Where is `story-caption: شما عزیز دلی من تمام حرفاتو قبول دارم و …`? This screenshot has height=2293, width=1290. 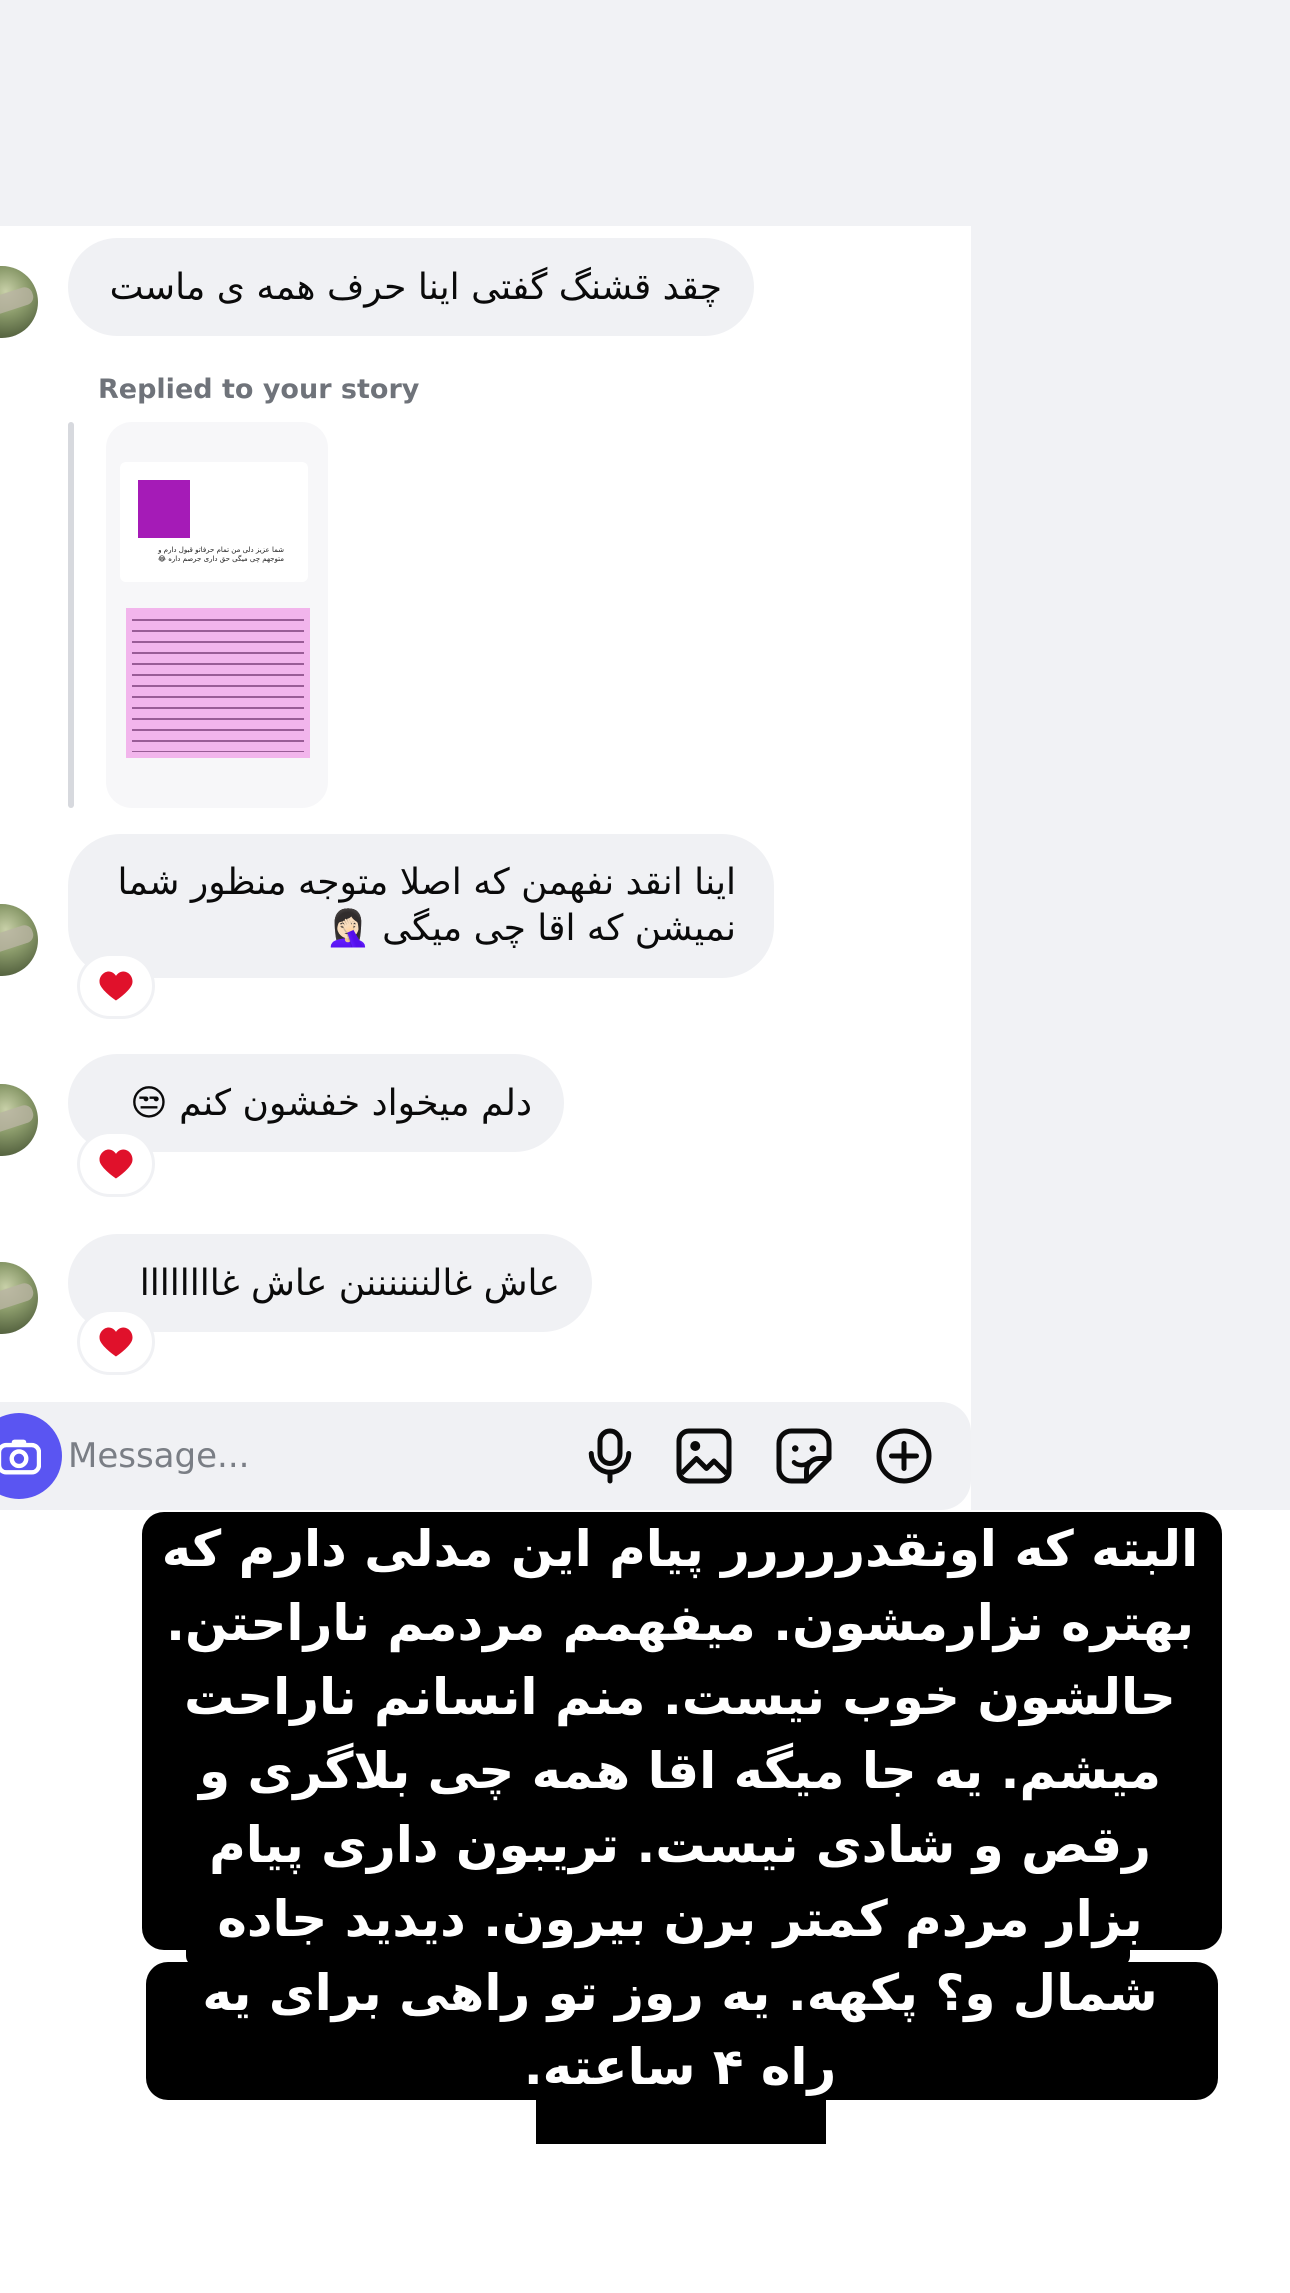 story-caption: شما عزیز دلی من تمام حرفاتو قبول دارم و … is located at coordinates (220, 554).